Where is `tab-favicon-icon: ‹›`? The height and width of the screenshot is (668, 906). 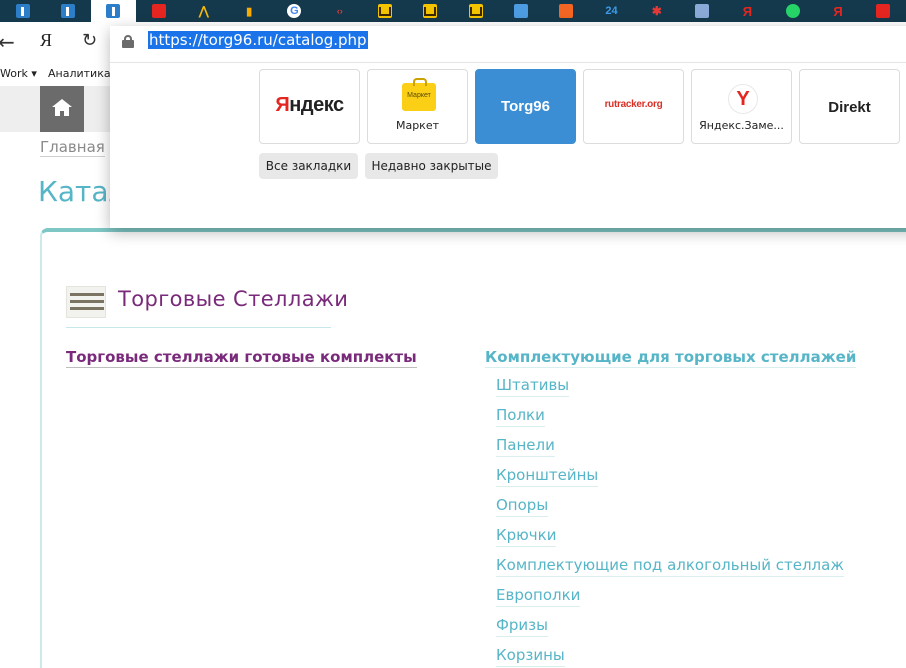 tab-favicon-icon: ‹› is located at coordinates (339, 11).